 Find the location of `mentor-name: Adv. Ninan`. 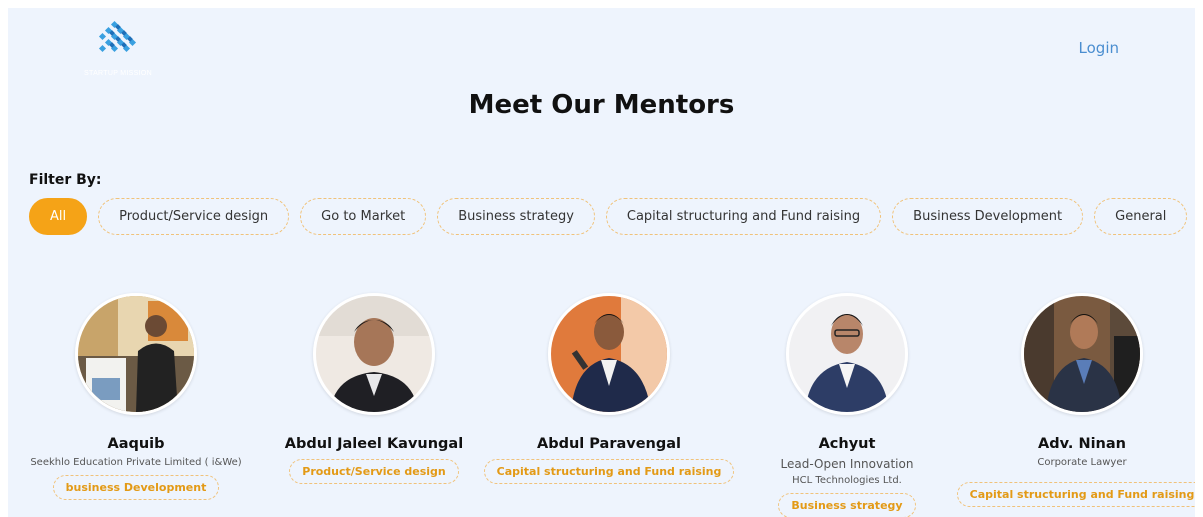

mentor-name: Adv. Ninan is located at coordinates (1082, 444).